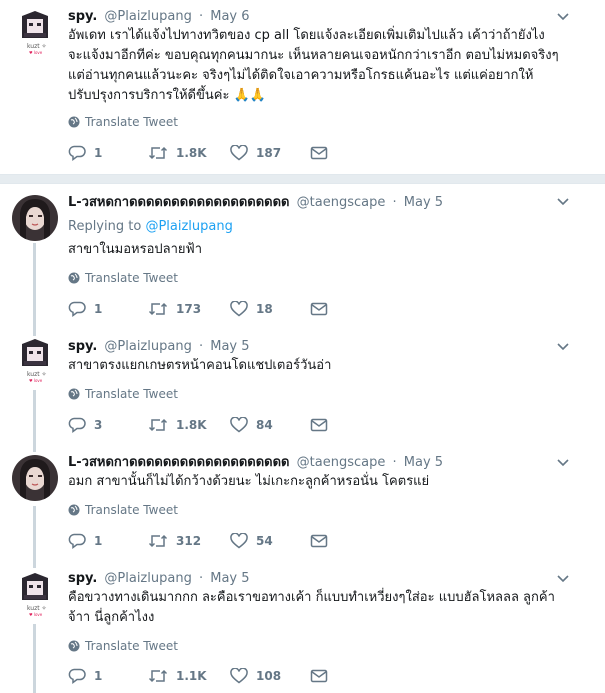  I want to click on tweet-actions: 1 1.8K 187, so click(218, 155).